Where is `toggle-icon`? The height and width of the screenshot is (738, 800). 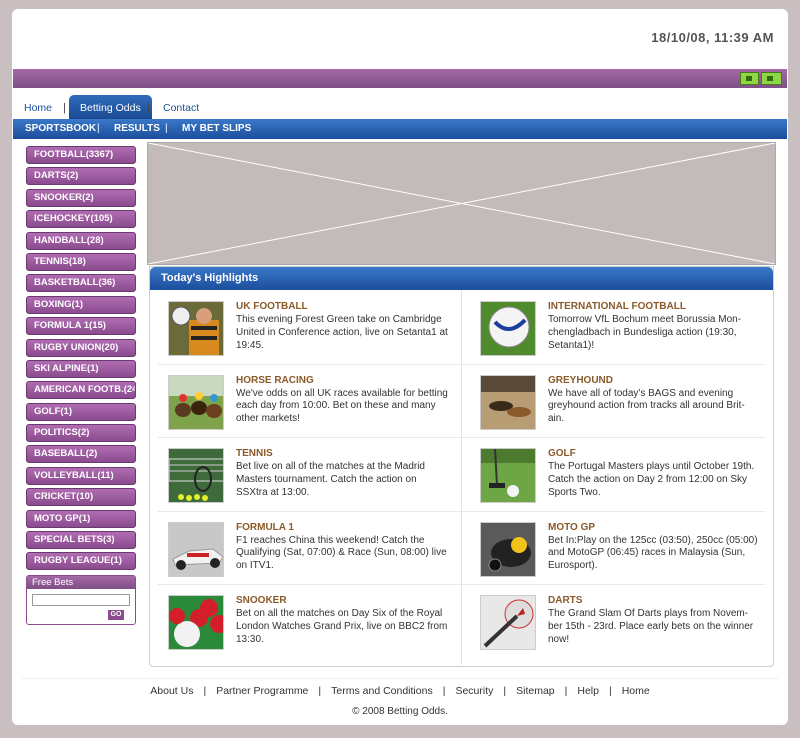
toggle-icon is located at coordinates (749, 78).